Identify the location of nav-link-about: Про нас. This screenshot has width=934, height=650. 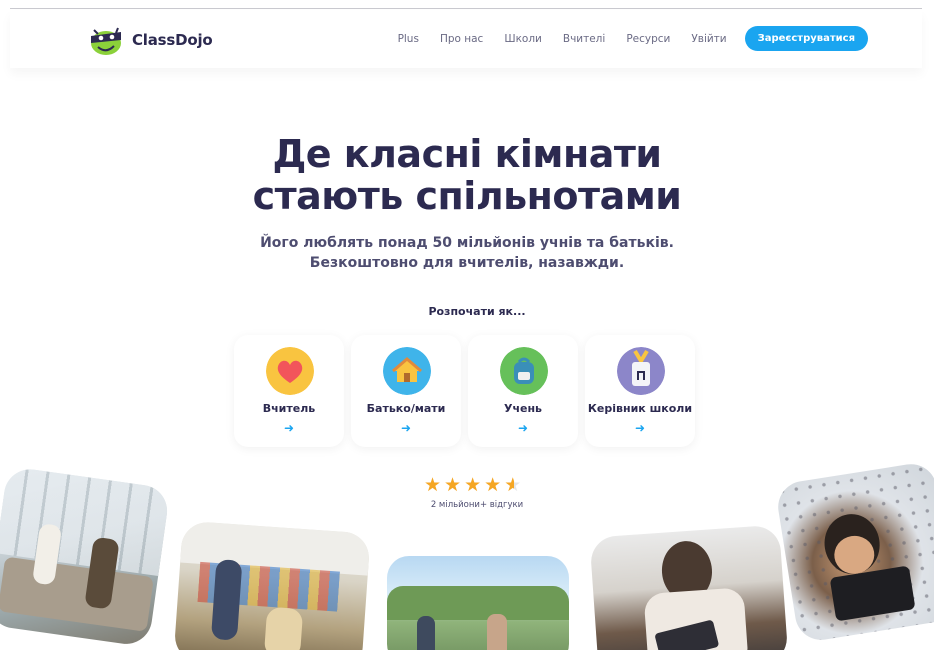
(461, 39).